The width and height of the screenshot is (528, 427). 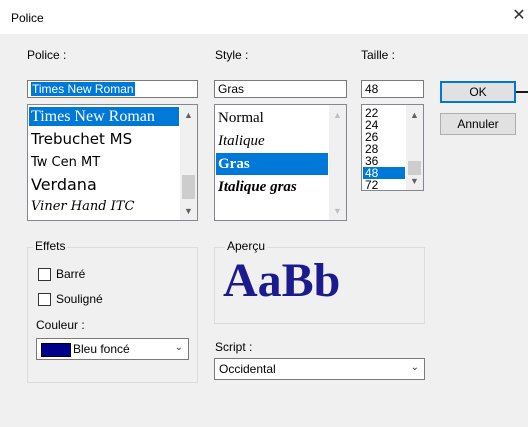 What do you see at coordinates (384, 149) in the screenshot?
I see `size-list-item: 28` at bounding box center [384, 149].